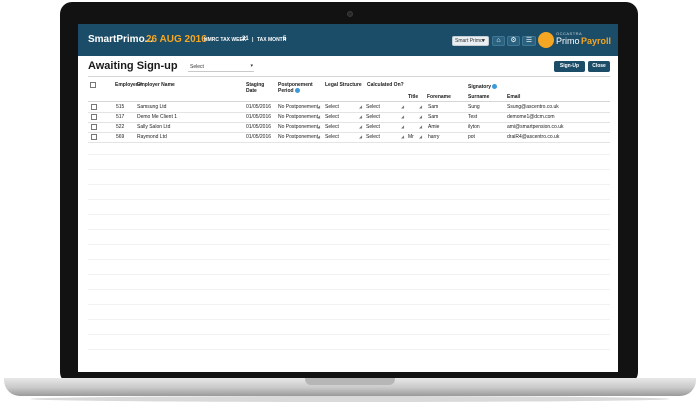 The image size is (700, 404). Describe the element at coordinates (225, 40) in the screenshot. I see `tax-week-label: HMRC TAX WEEK` at that location.